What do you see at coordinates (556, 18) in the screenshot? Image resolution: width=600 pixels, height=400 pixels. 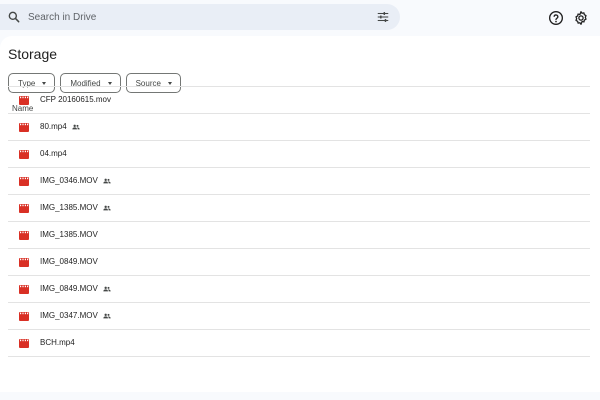 I see `help-icon` at bounding box center [556, 18].